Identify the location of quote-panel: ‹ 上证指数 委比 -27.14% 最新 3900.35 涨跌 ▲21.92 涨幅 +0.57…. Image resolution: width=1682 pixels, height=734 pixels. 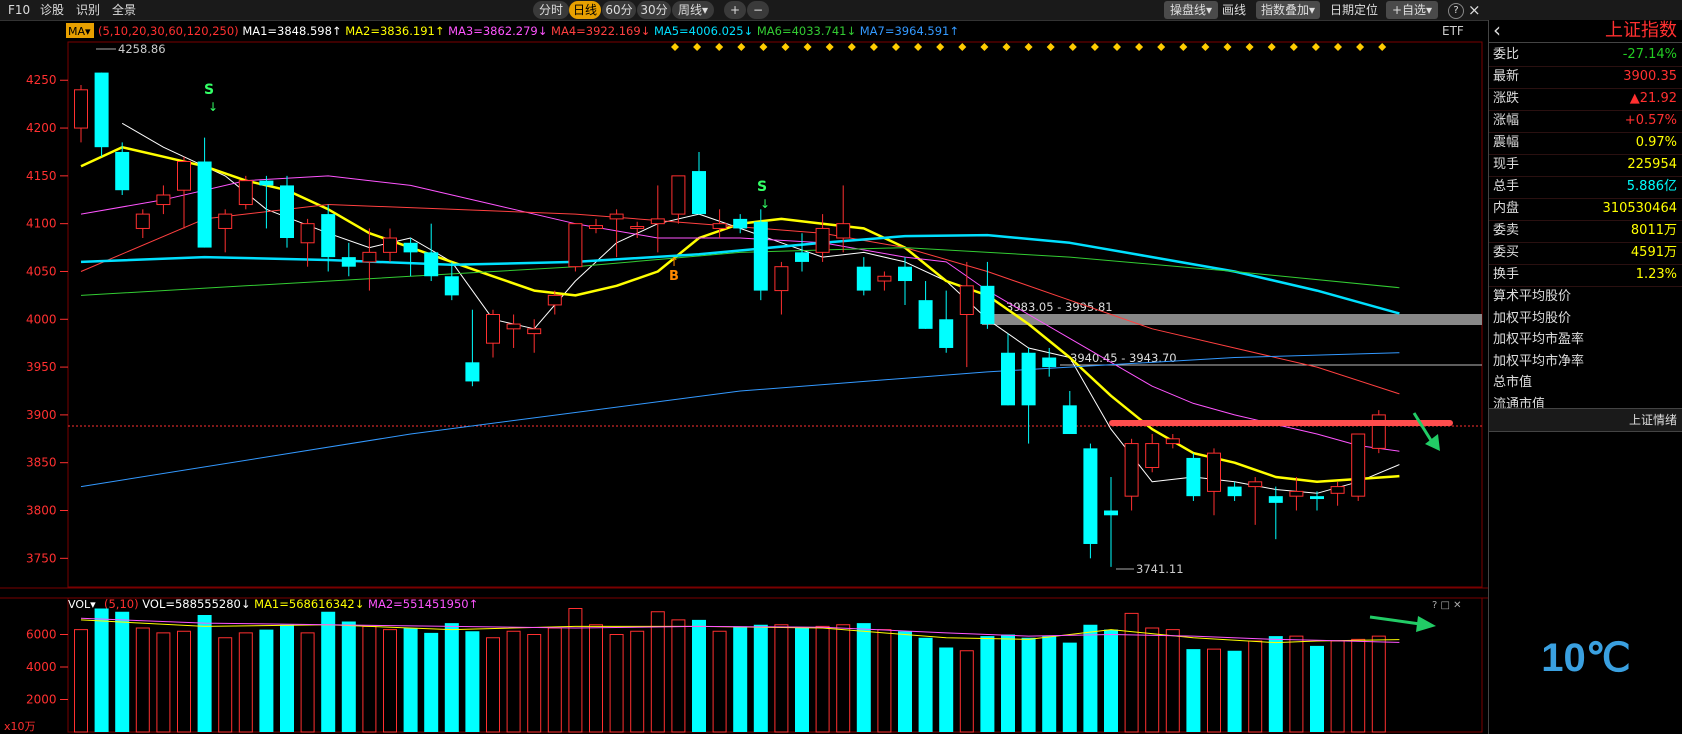
(1585, 376).